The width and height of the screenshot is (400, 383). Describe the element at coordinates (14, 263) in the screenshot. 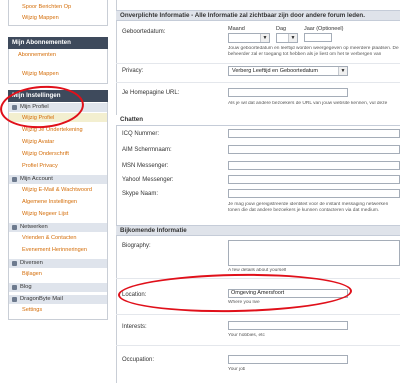

I see `misc-icon` at that location.